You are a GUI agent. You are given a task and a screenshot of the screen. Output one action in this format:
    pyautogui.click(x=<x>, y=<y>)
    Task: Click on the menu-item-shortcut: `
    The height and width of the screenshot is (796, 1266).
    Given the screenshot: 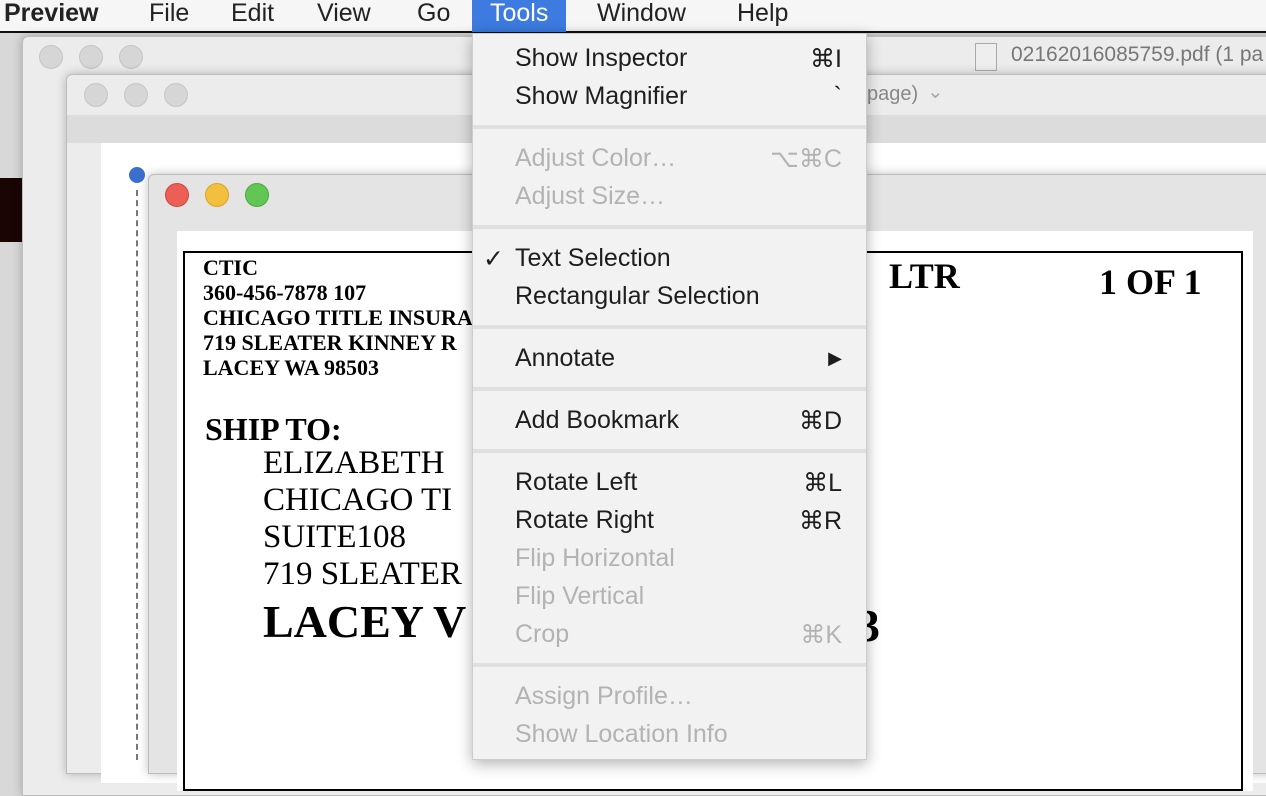 What is the action you would take?
    pyautogui.click(x=837, y=96)
    